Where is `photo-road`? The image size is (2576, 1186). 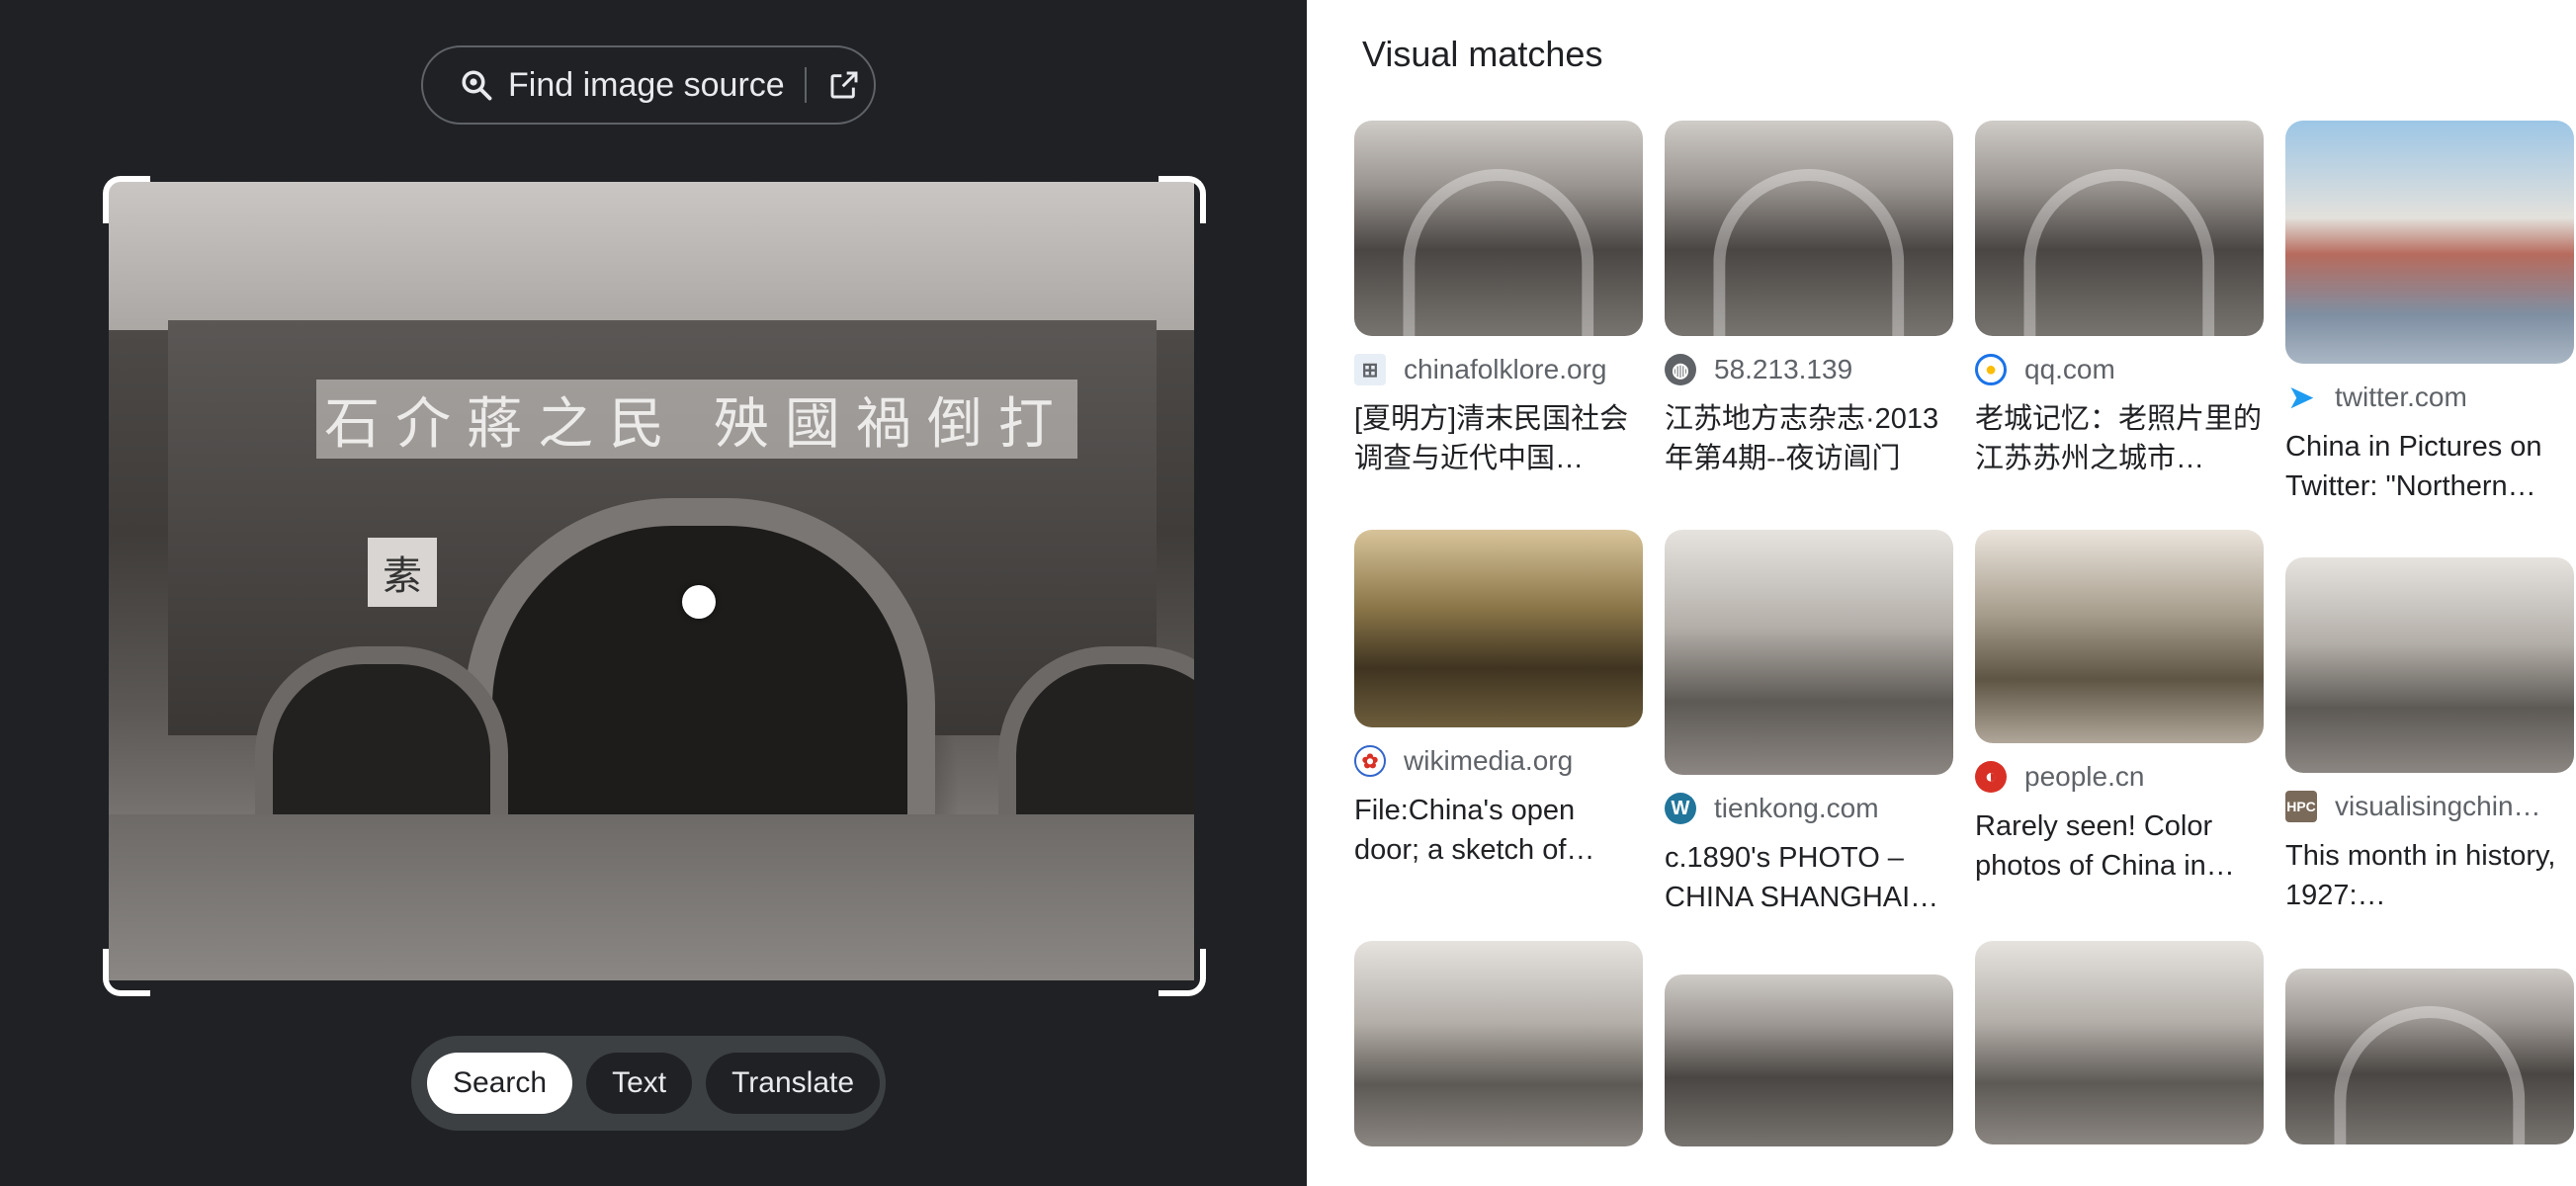 photo-road is located at coordinates (651, 897).